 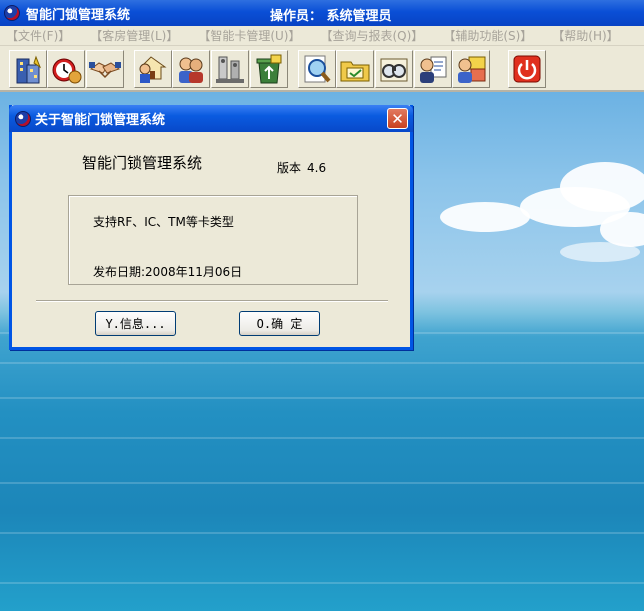 I want to click on toolbar-button-handshake, so click(x=105, y=69).